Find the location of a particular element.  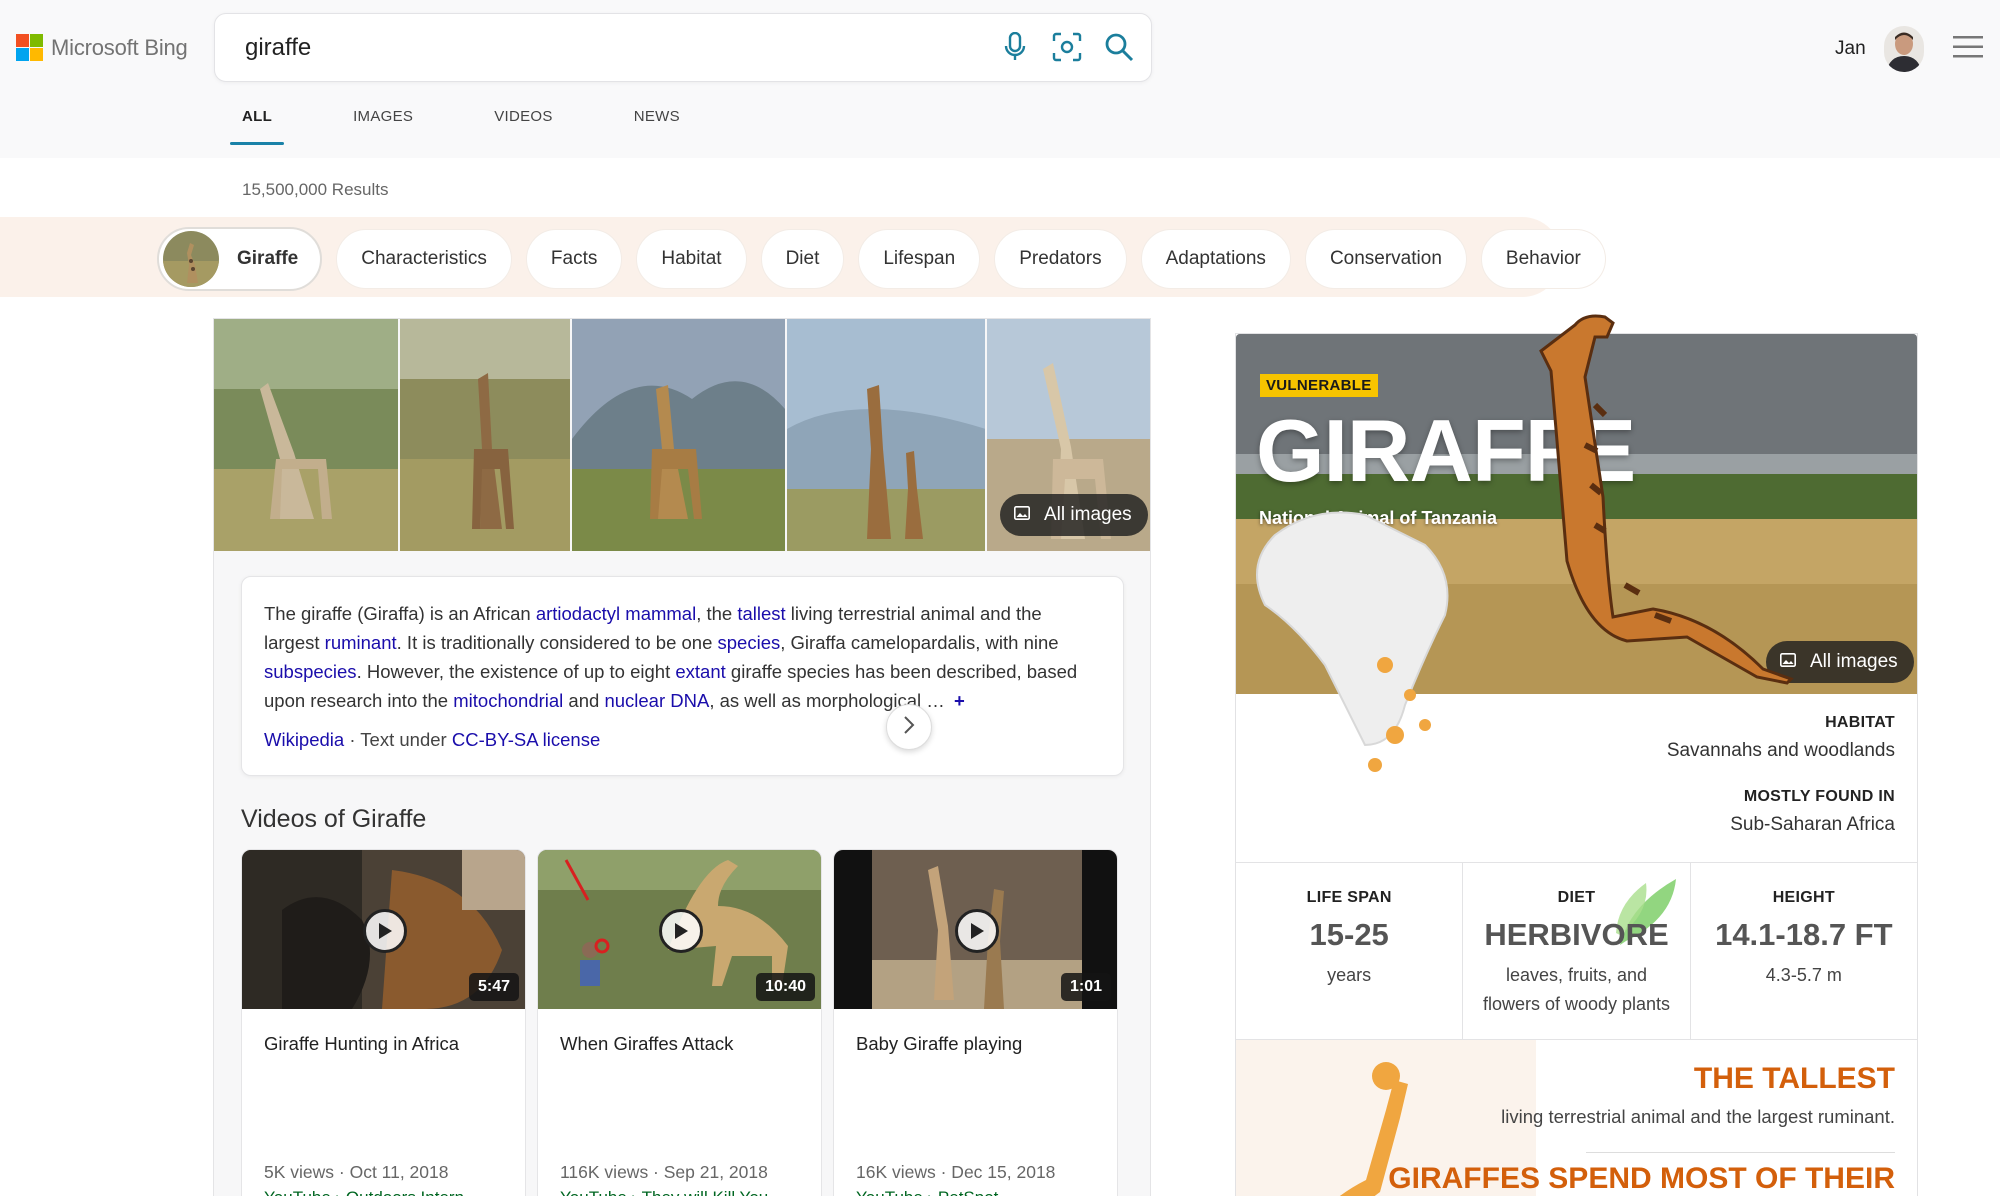

bing-logo: Microsoft Bing is located at coordinates (102, 47).